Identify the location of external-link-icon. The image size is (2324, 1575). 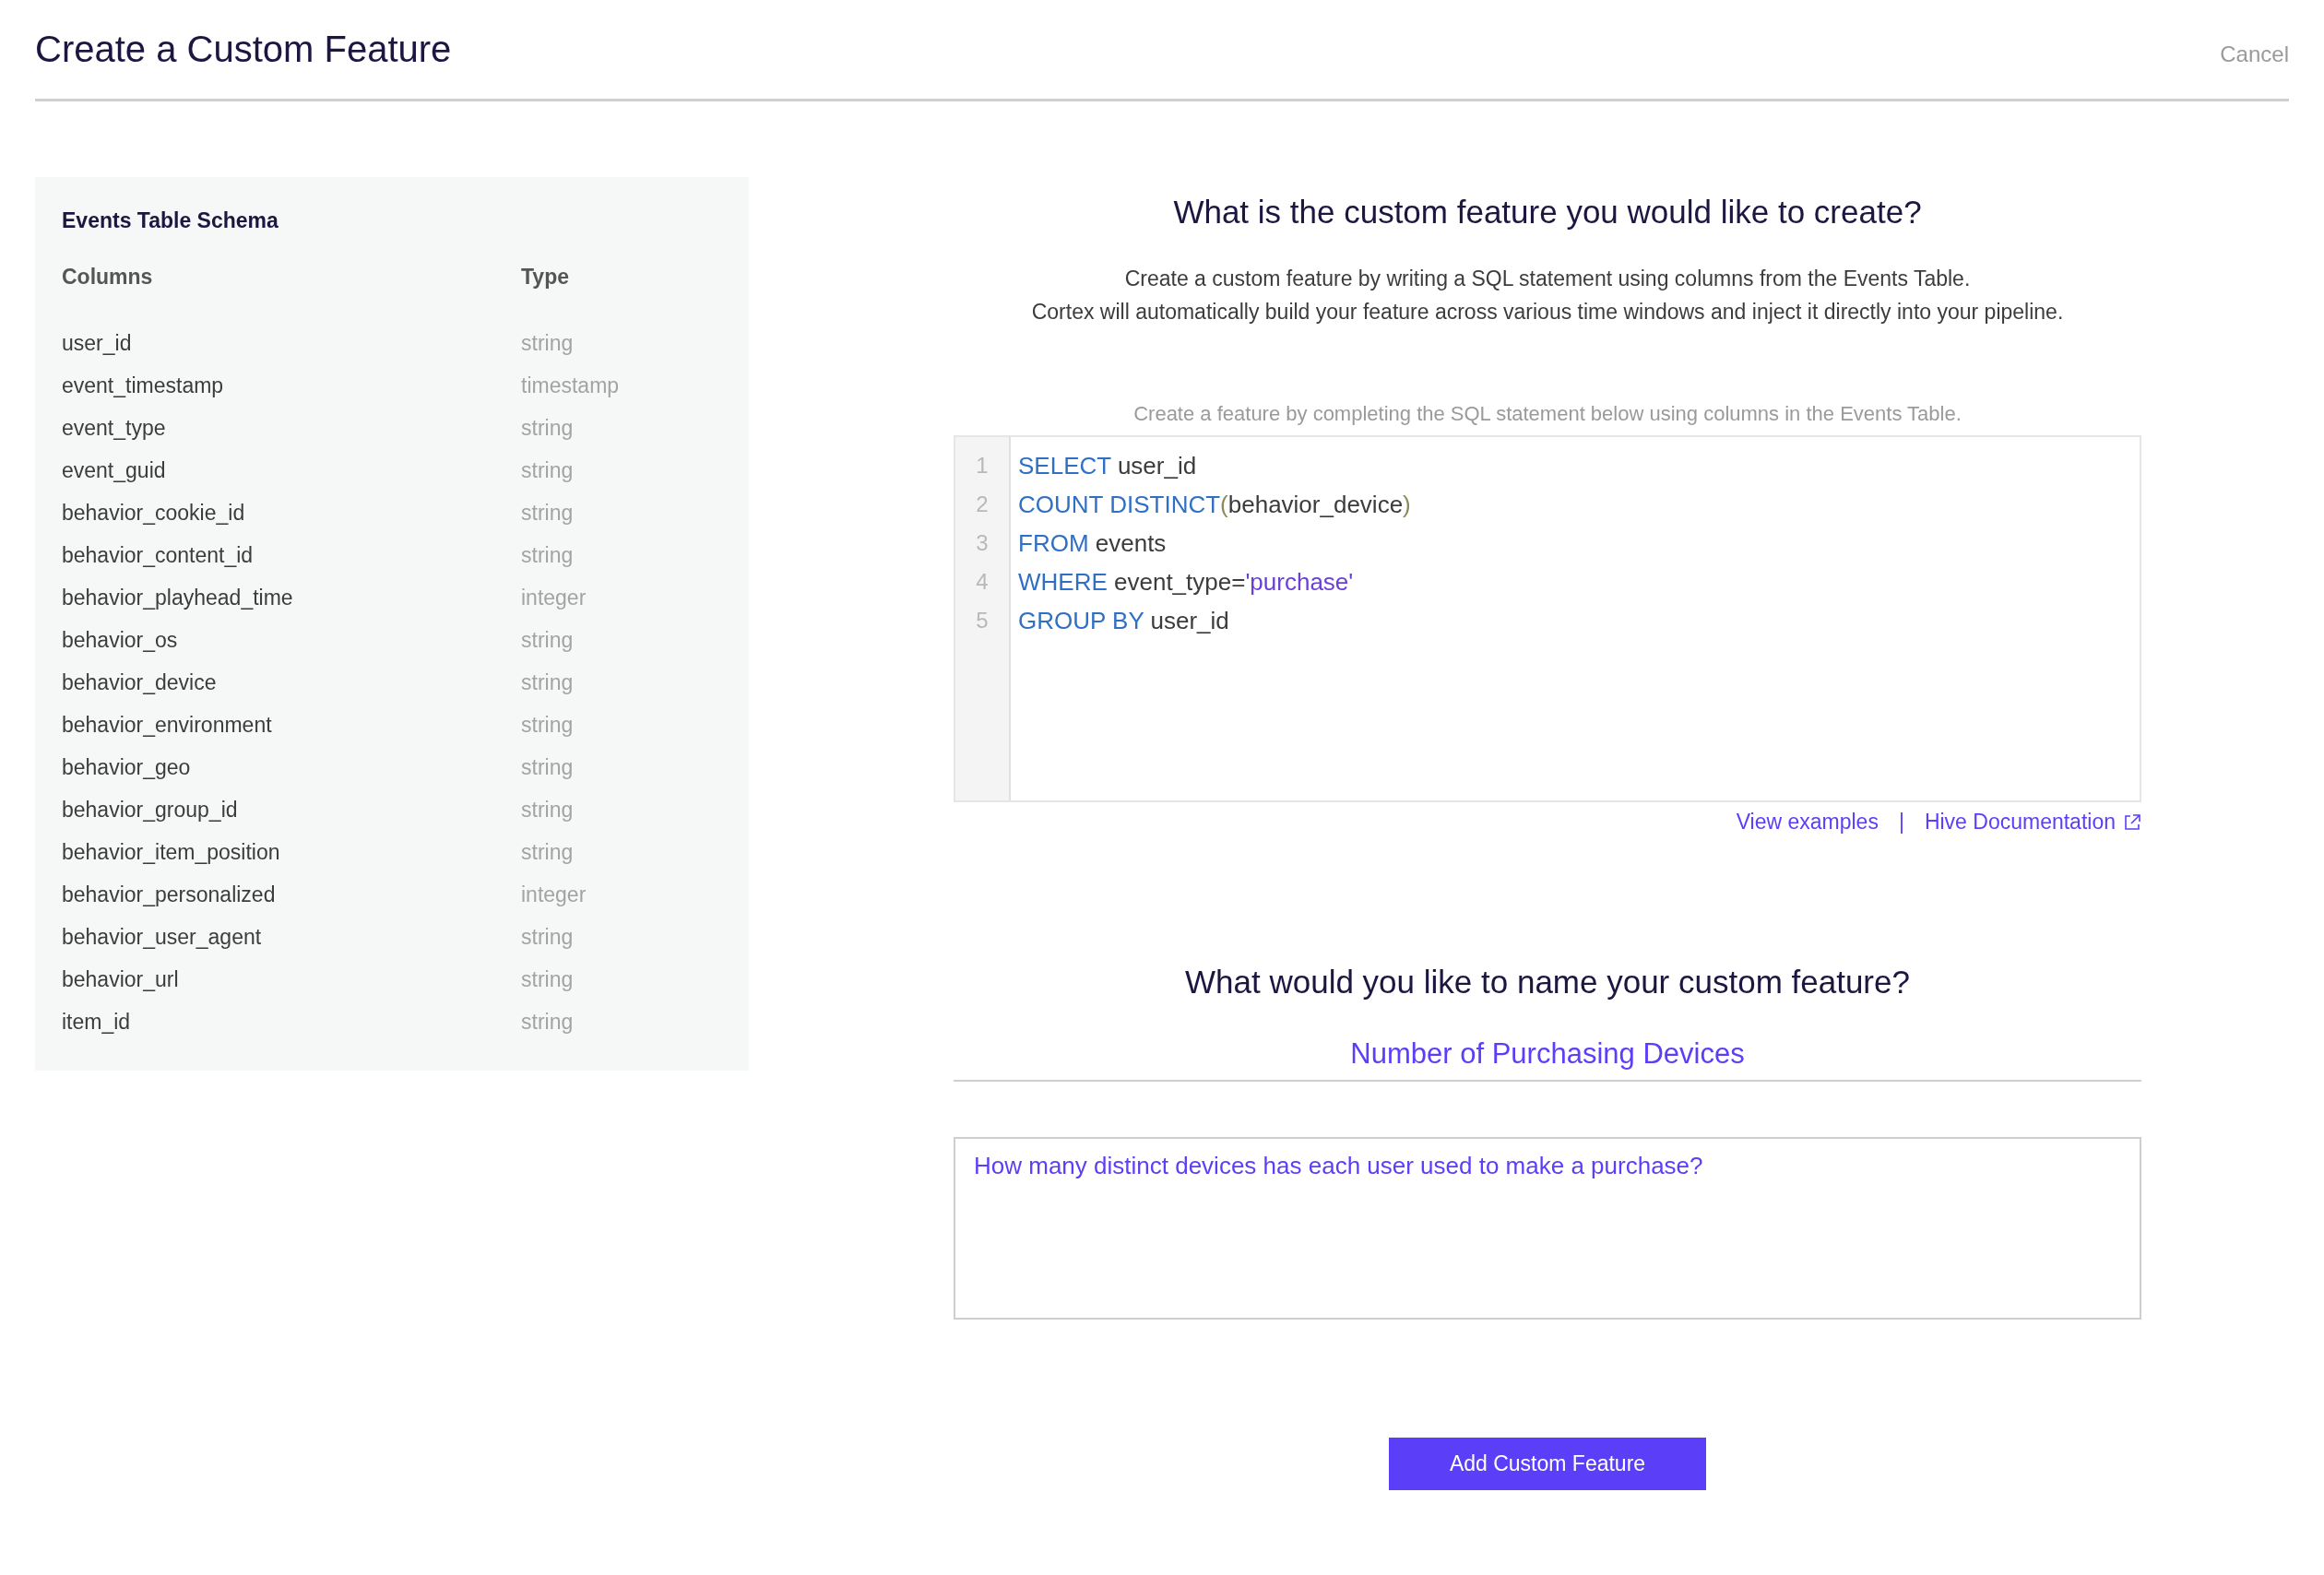
(2132, 822).